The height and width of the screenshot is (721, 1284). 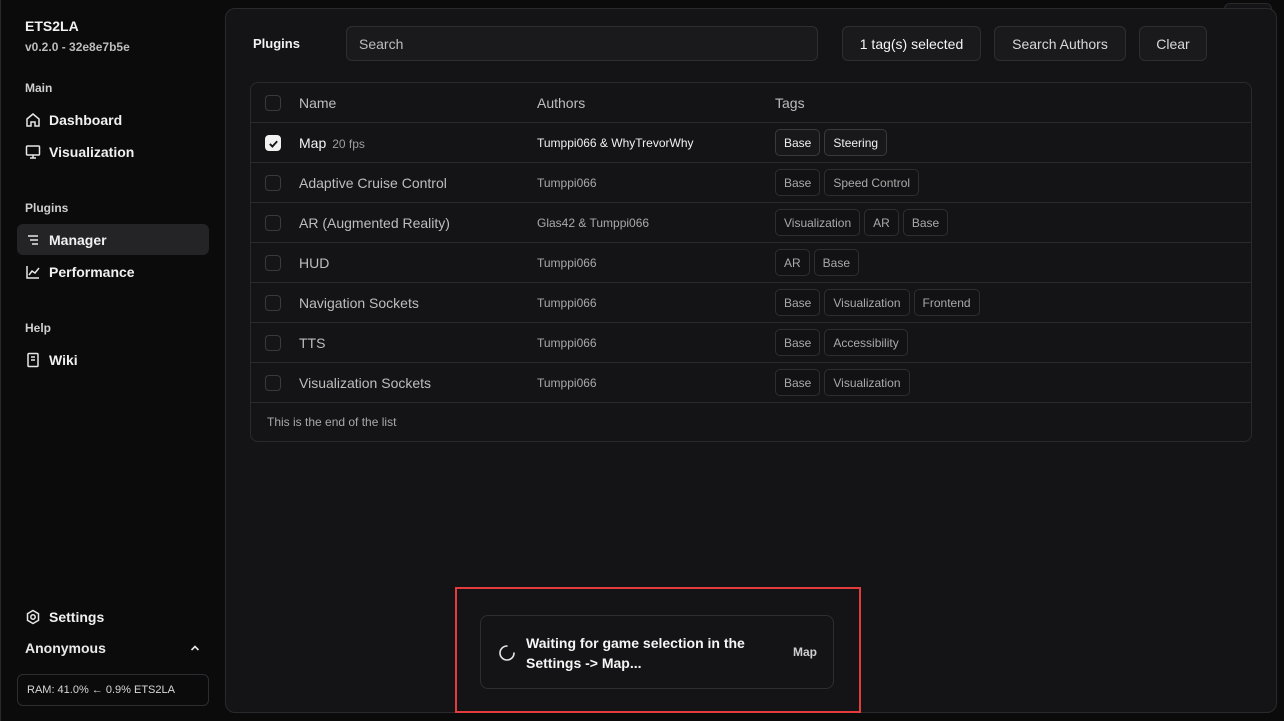 What do you see at coordinates (1060, 43) in the screenshot?
I see `search-authors-button: Search Authors` at bounding box center [1060, 43].